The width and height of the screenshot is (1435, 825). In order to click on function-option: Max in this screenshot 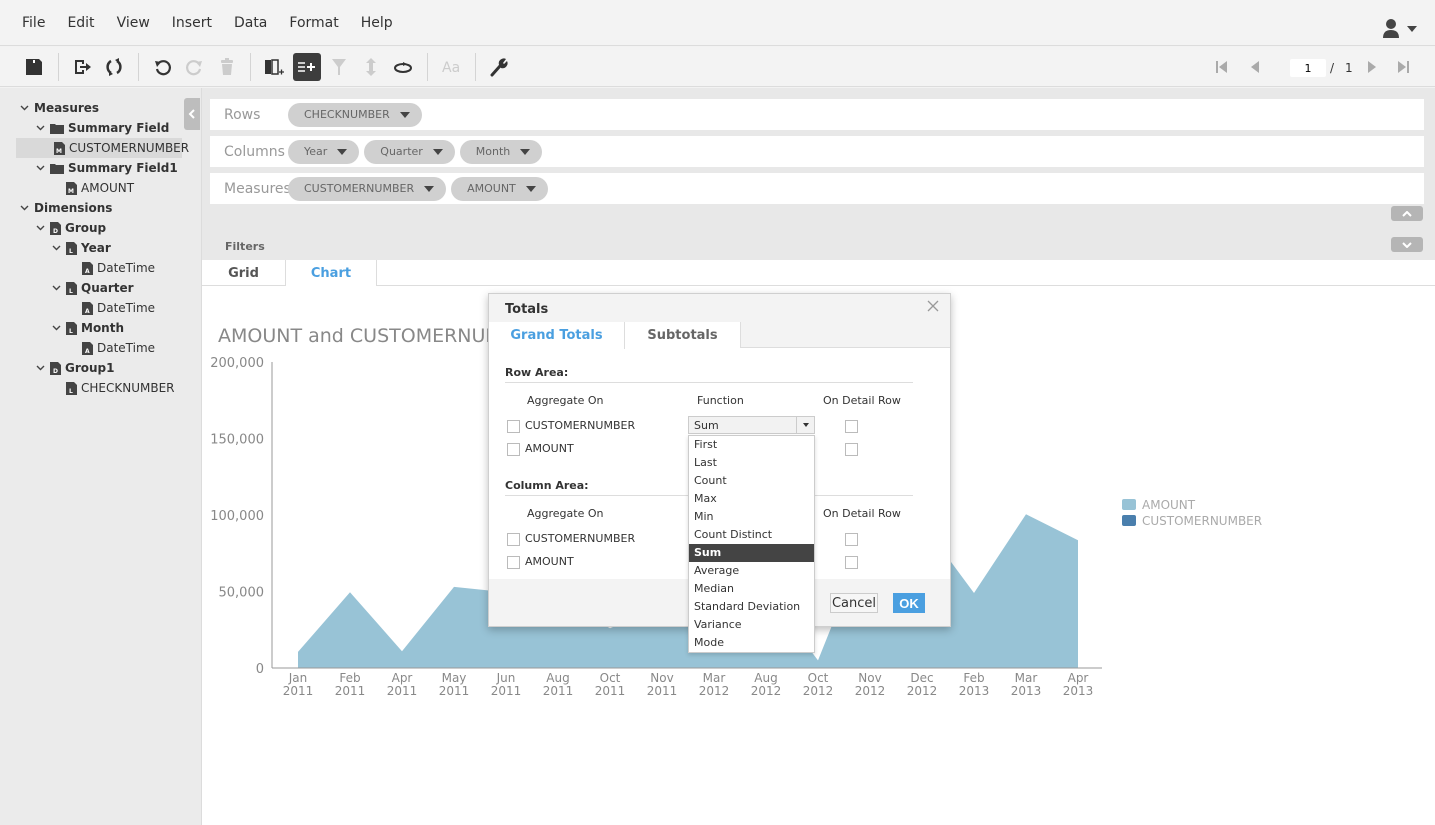, I will do `click(751, 499)`.